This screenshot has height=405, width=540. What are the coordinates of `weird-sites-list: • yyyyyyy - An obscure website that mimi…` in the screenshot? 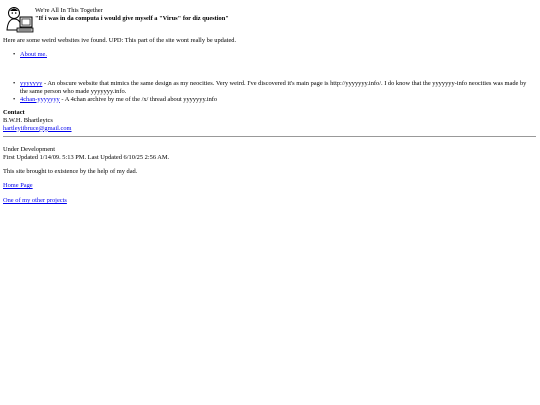 It's located at (273, 91).